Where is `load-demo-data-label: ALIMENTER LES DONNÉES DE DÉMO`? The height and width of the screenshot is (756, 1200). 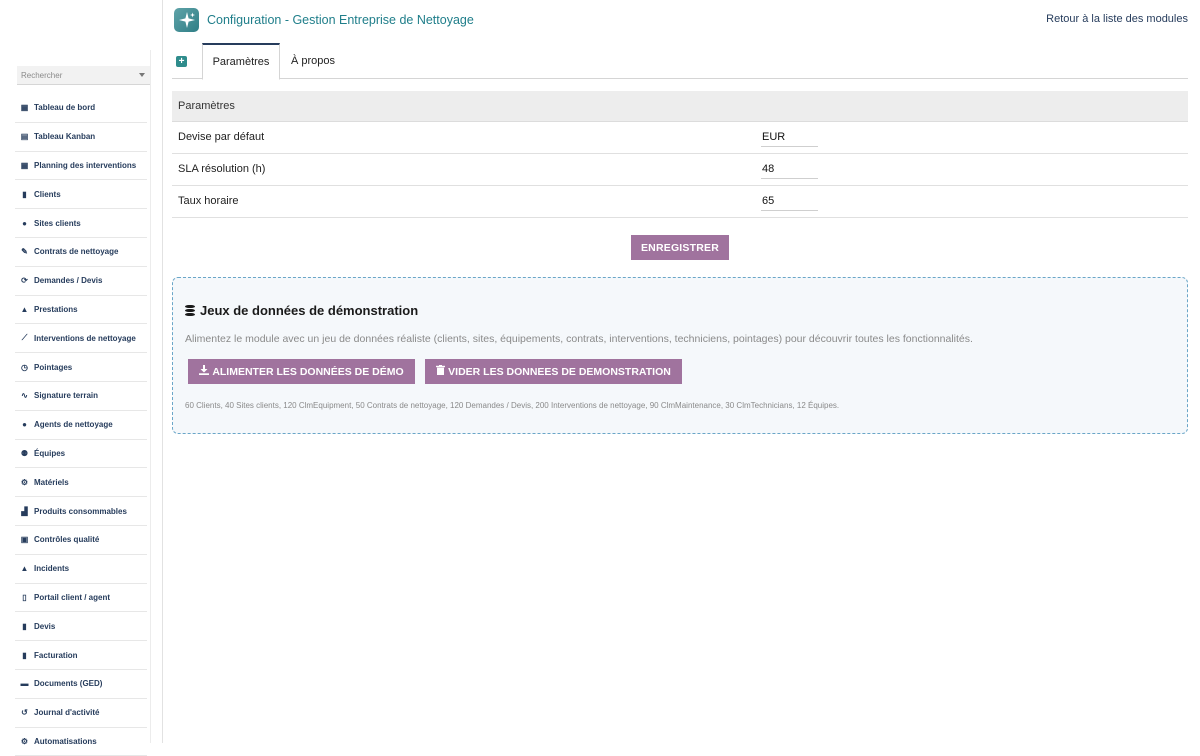
load-demo-data-label: ALIMENTER LES DONNÉES DE DÉMO is located at coordinates (308, 371).